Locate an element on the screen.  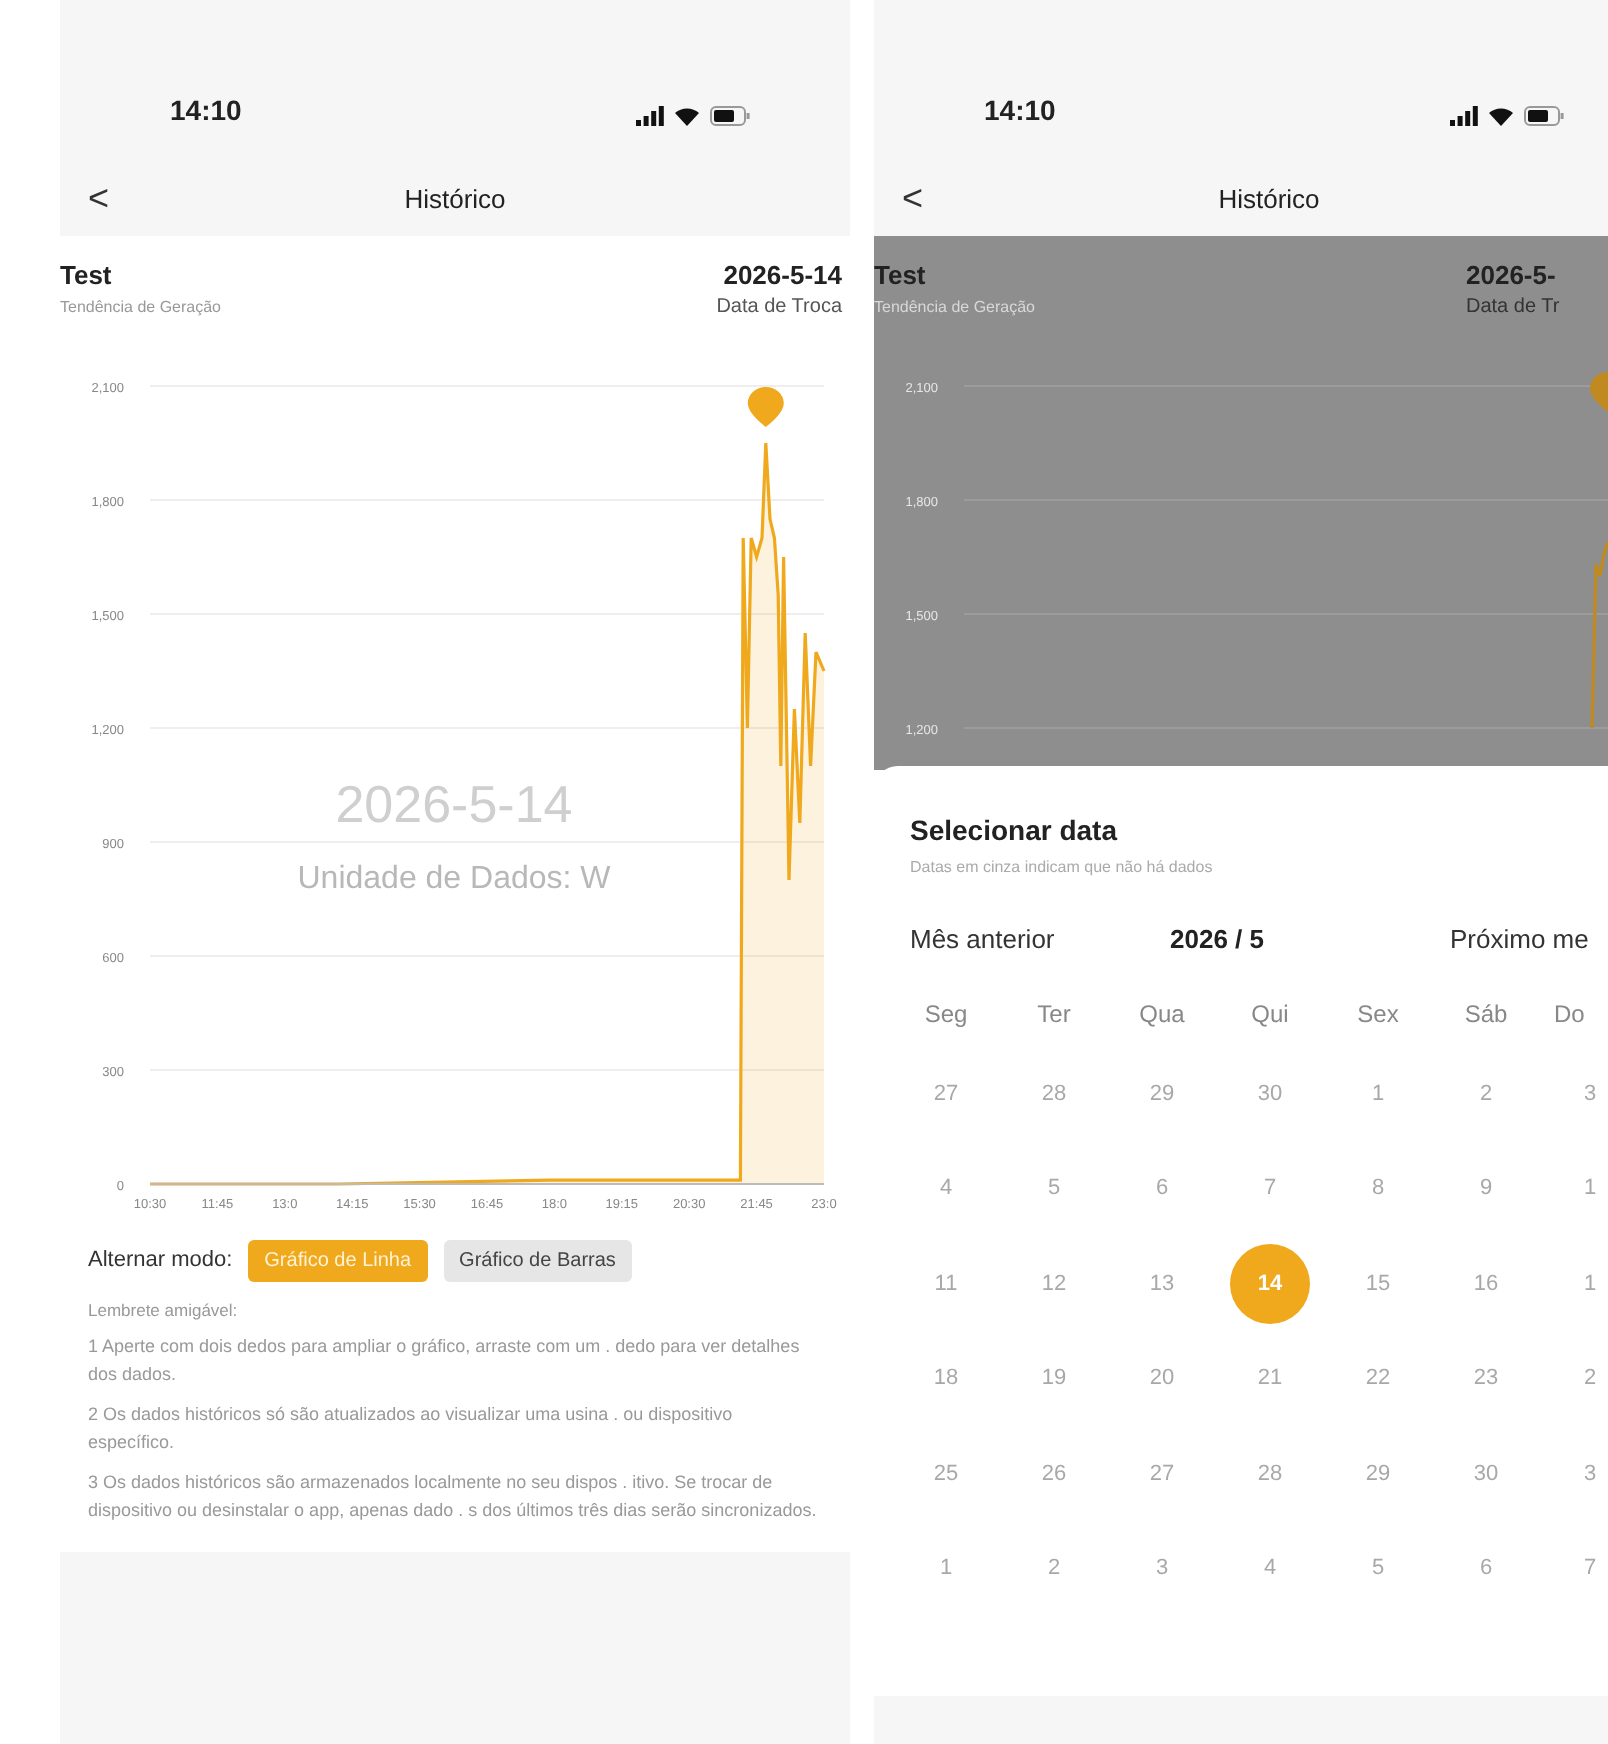
calendar-day: 18 is located at coordinates (946, 1378).